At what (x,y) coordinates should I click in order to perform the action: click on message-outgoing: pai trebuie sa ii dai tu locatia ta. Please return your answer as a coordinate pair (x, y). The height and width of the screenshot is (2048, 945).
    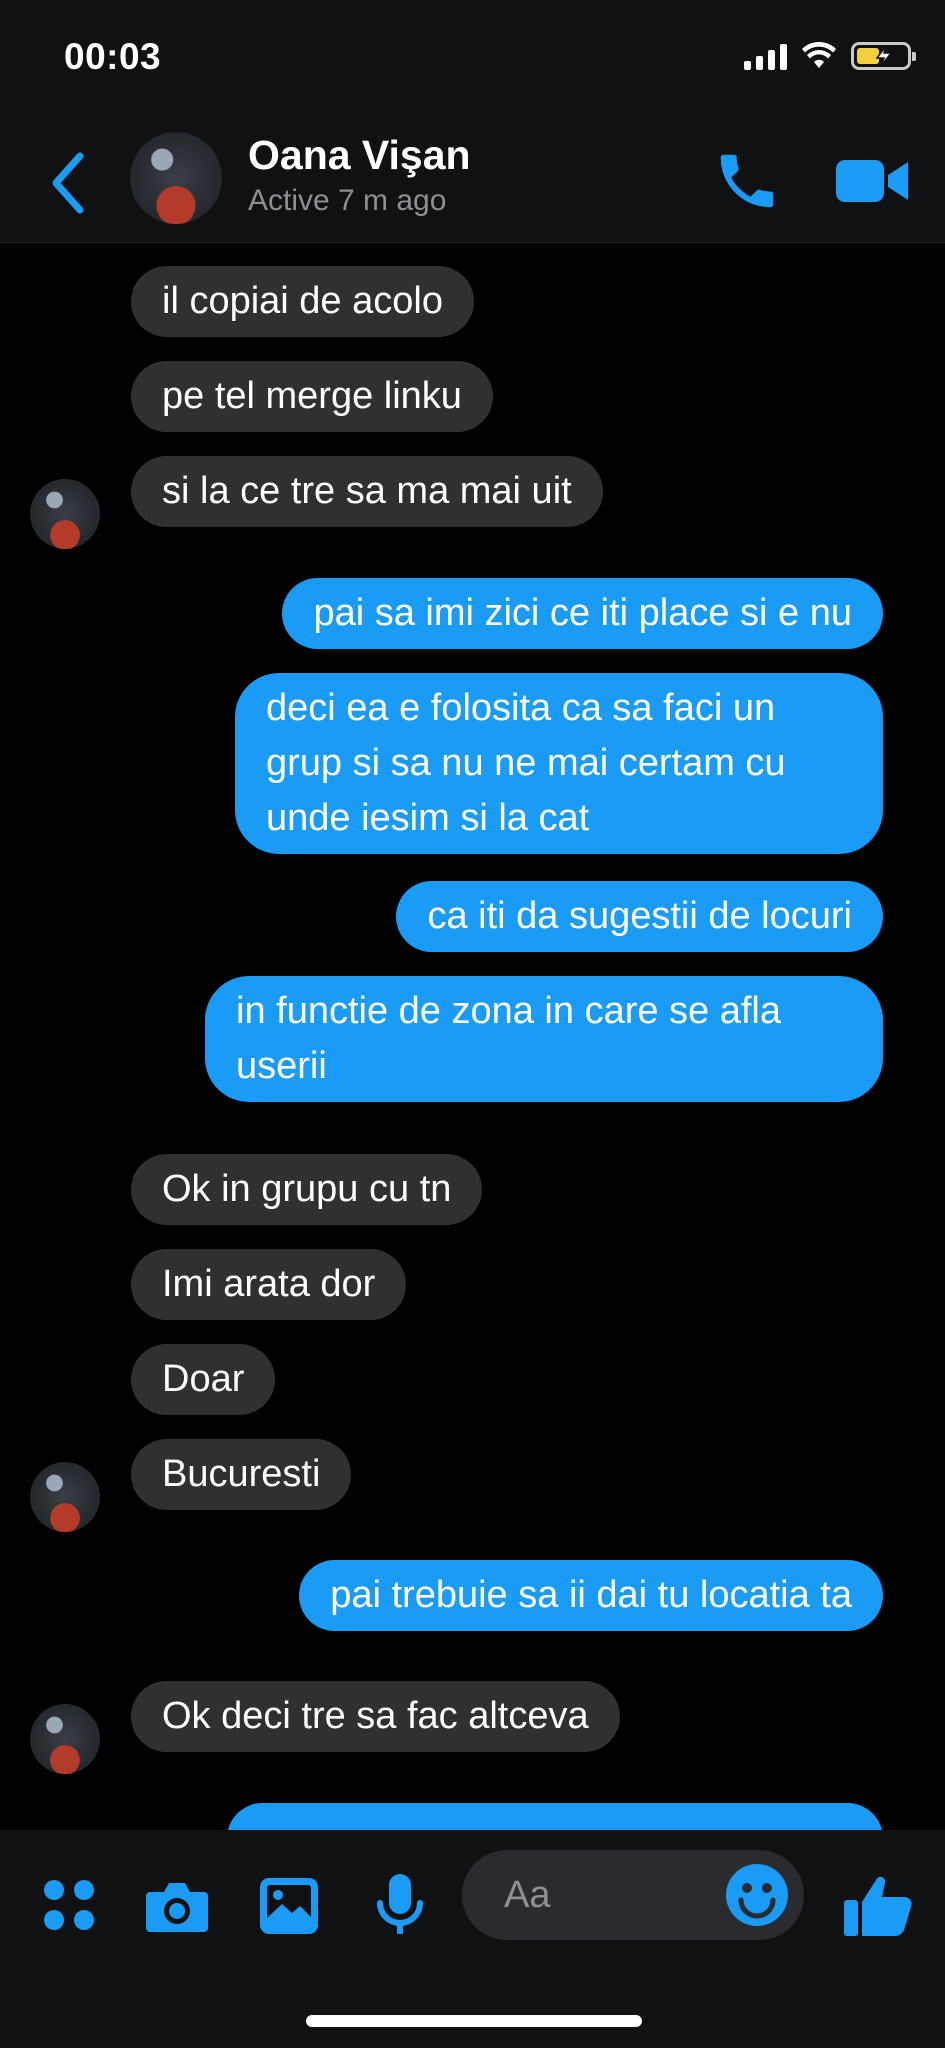
    Looking at the image, I should click on (591, 1595).